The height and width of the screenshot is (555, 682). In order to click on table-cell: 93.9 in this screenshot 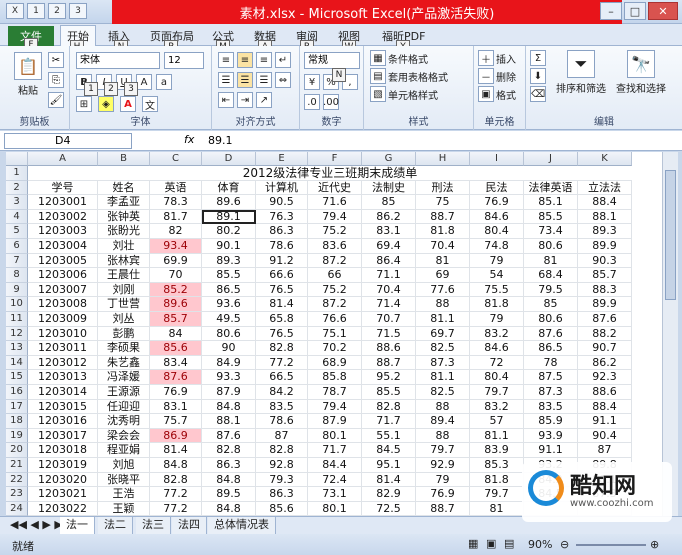, I will do `click(551, 436)`.